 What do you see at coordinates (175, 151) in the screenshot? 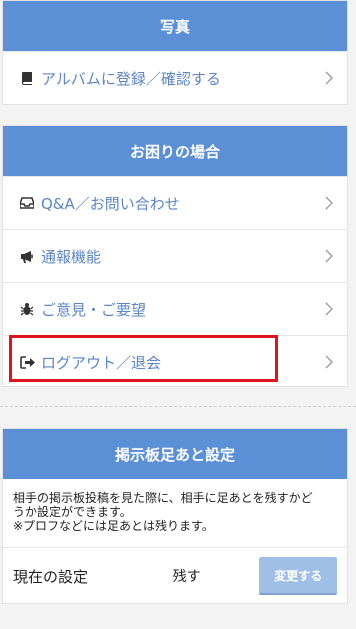
I see `help-header: お困りの場合` at bounding box center [175, 151].